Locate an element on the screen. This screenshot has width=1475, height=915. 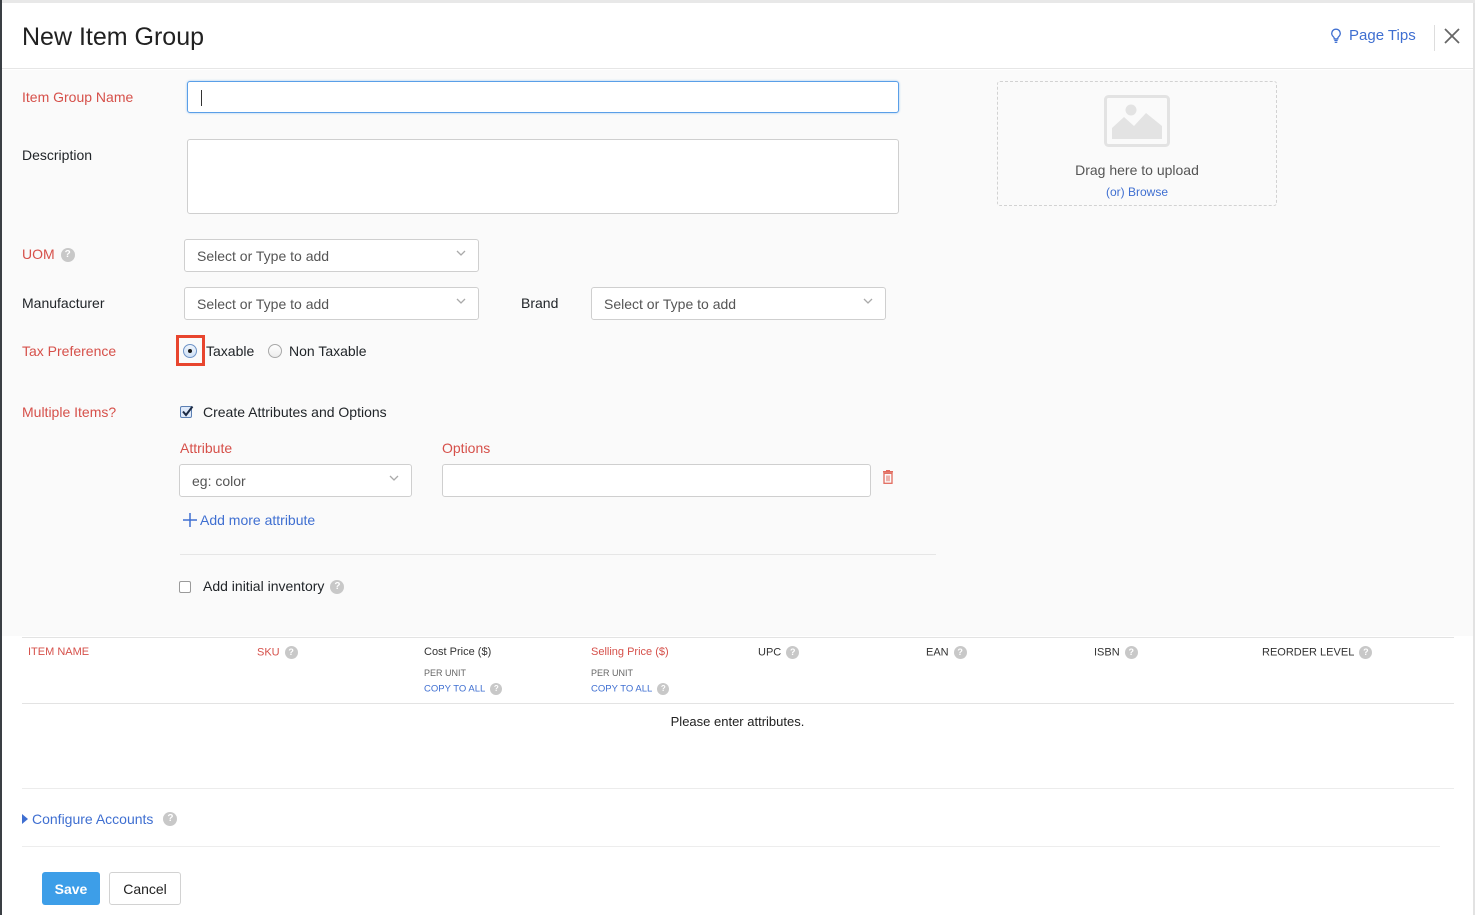
column-selling-price: Selling Price ($) is located at coordinates (630, 652).